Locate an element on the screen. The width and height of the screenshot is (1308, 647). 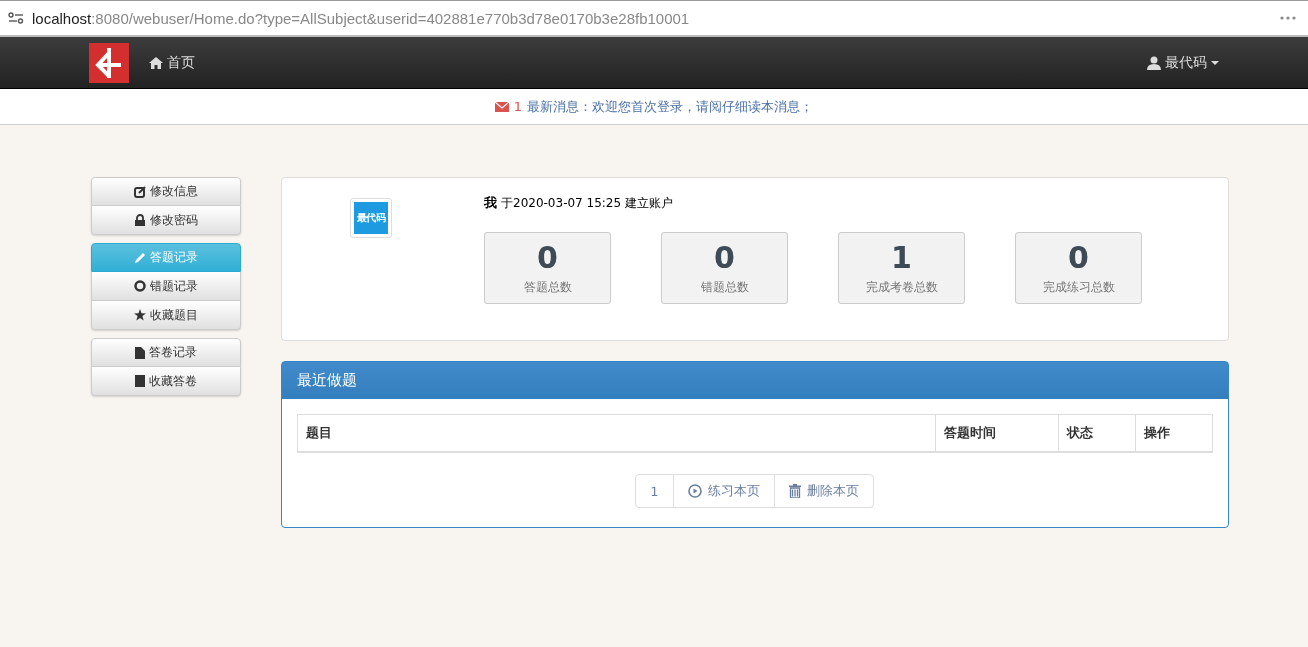
stat-label: 完成考卷总数 is located at coordinates (901, 287).